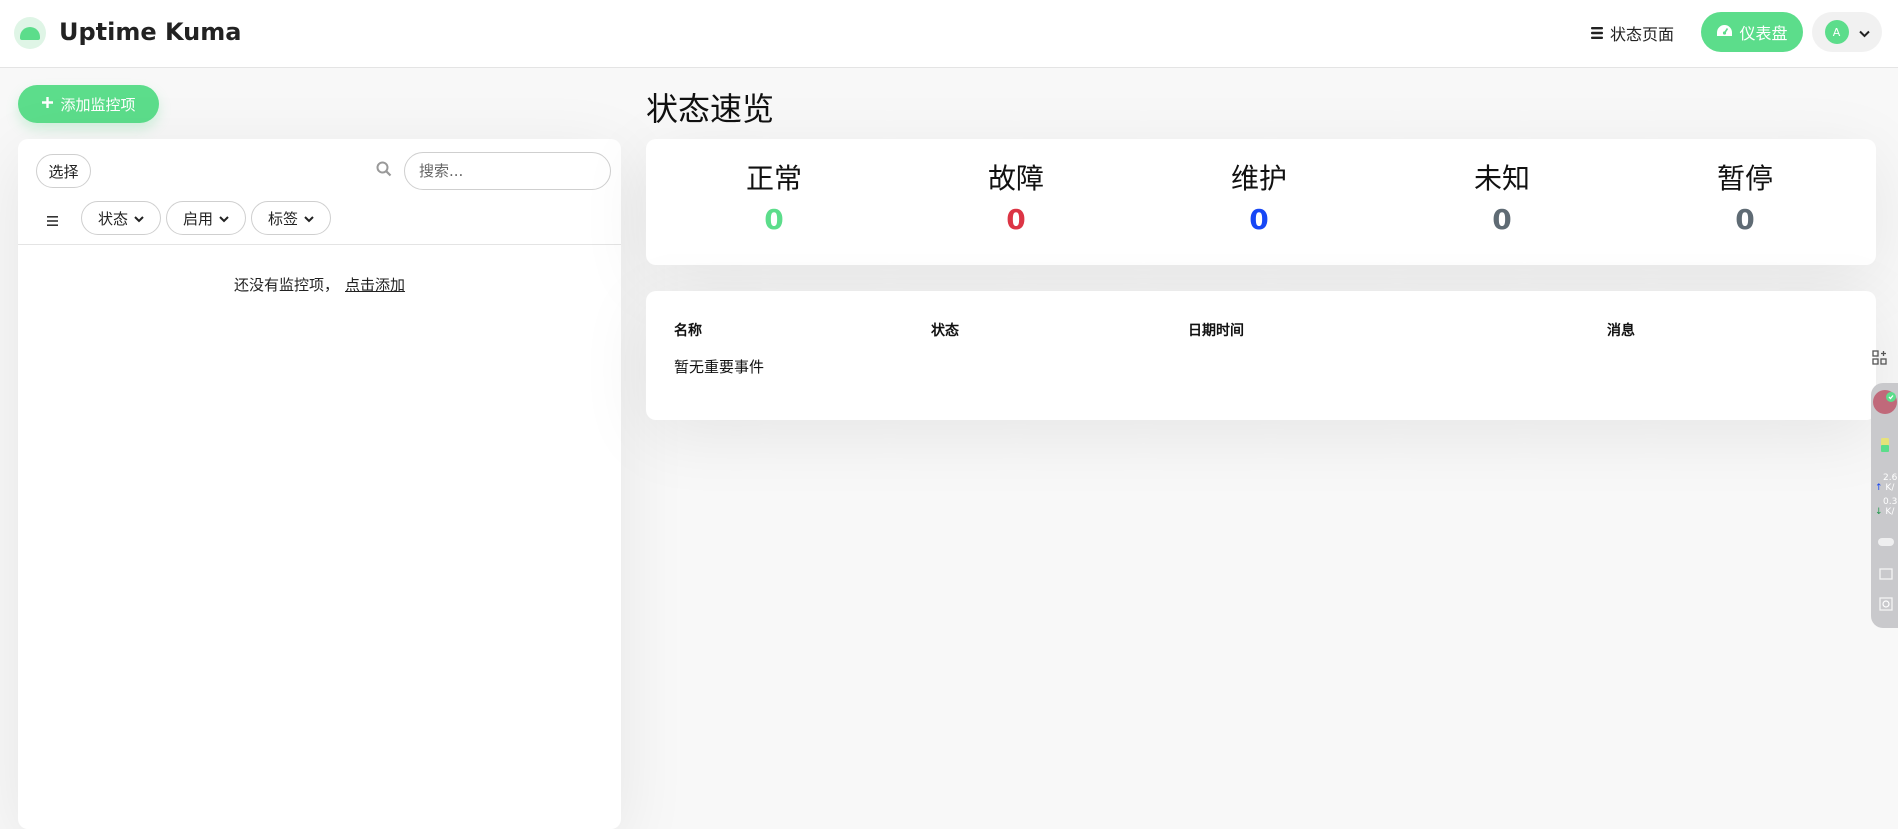 The height and width of the screenshot is (829, 1898). I want to click on battery-icon, so click(1889, 446).